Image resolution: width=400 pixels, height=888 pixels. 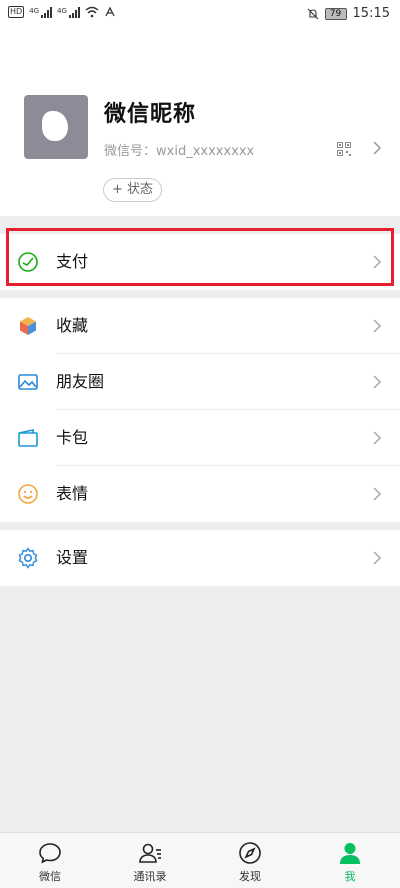 What do you see at coordinates (110, 11) in the screenshot?
I see `nfc-icon` at bounding box center [110, 11].